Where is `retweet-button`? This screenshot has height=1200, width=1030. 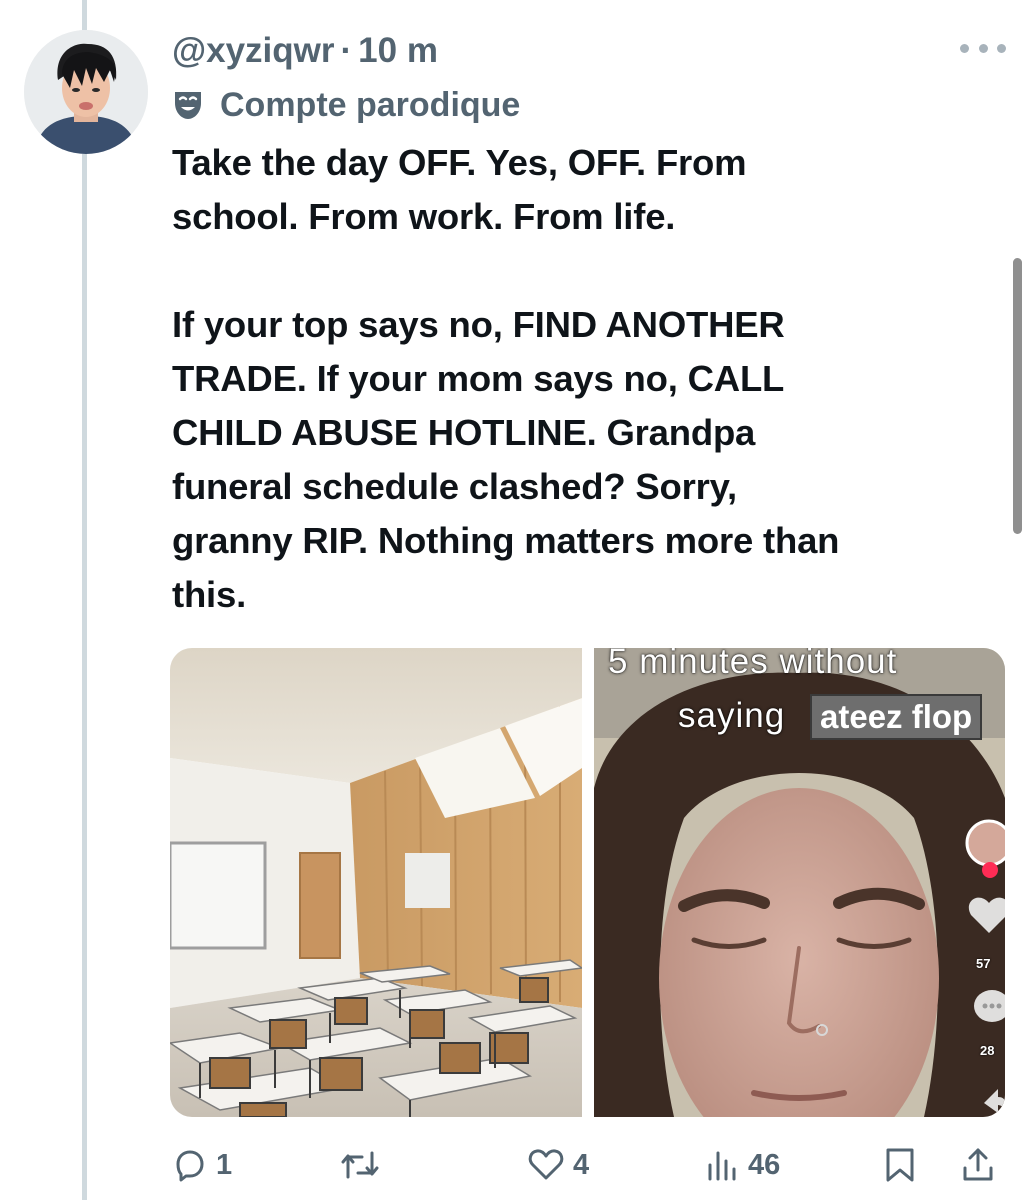
retweet-button is located at coordinates (364, 1165).